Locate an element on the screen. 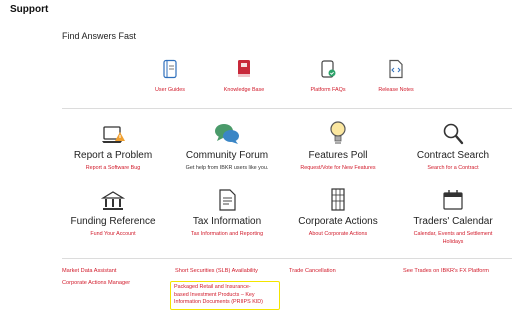  quick-link-user-guides: User Guides is located at coordinates (170, 75).